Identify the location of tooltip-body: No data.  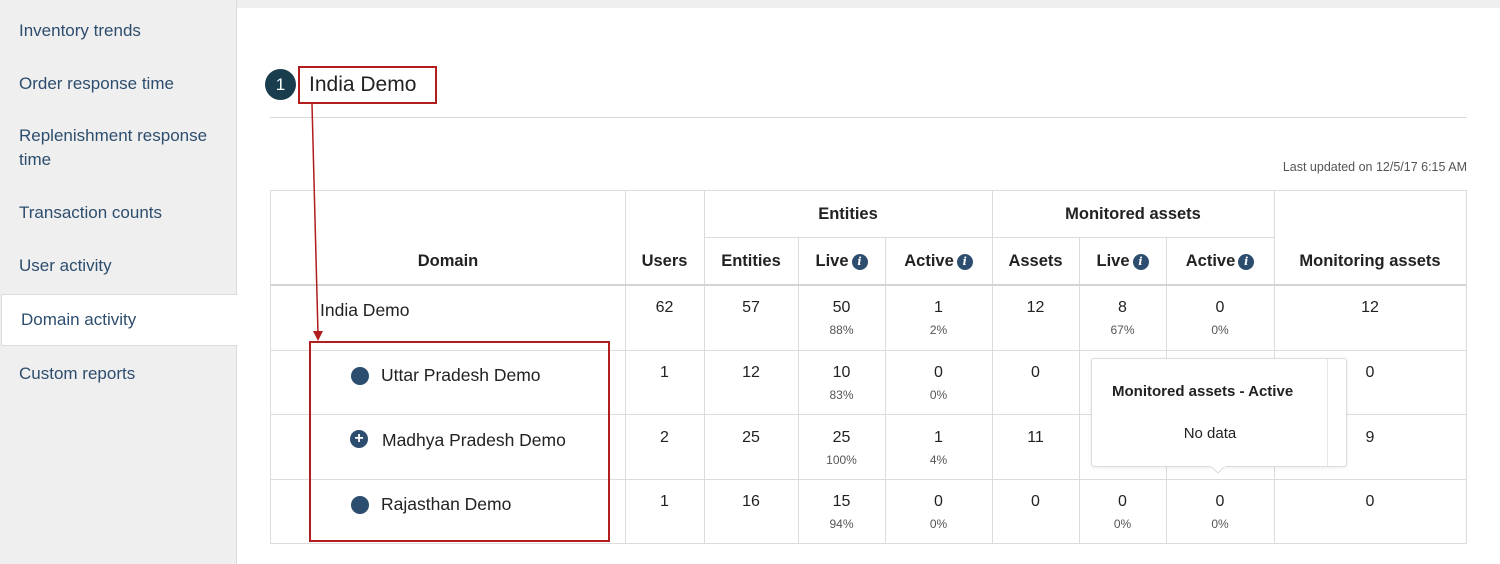
(1210, 433).